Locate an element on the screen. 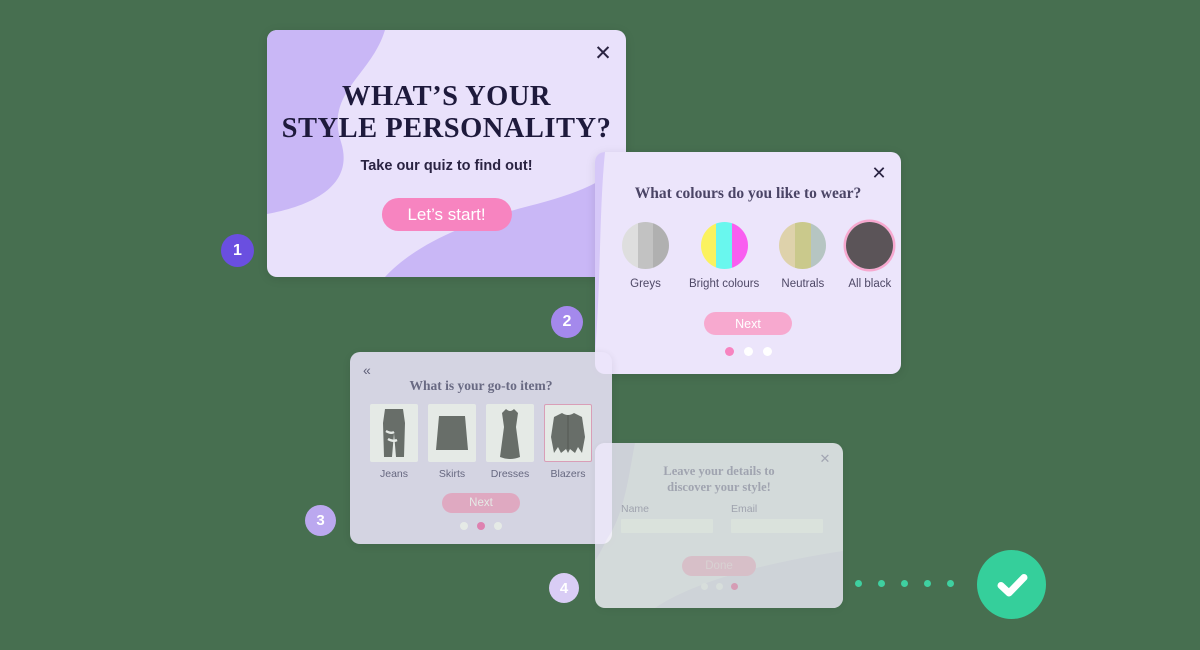 Image resolution: width=1200 pixels, height=650 pixels. goto-item-dresses: Dresses is located at coordinates (510, 442).